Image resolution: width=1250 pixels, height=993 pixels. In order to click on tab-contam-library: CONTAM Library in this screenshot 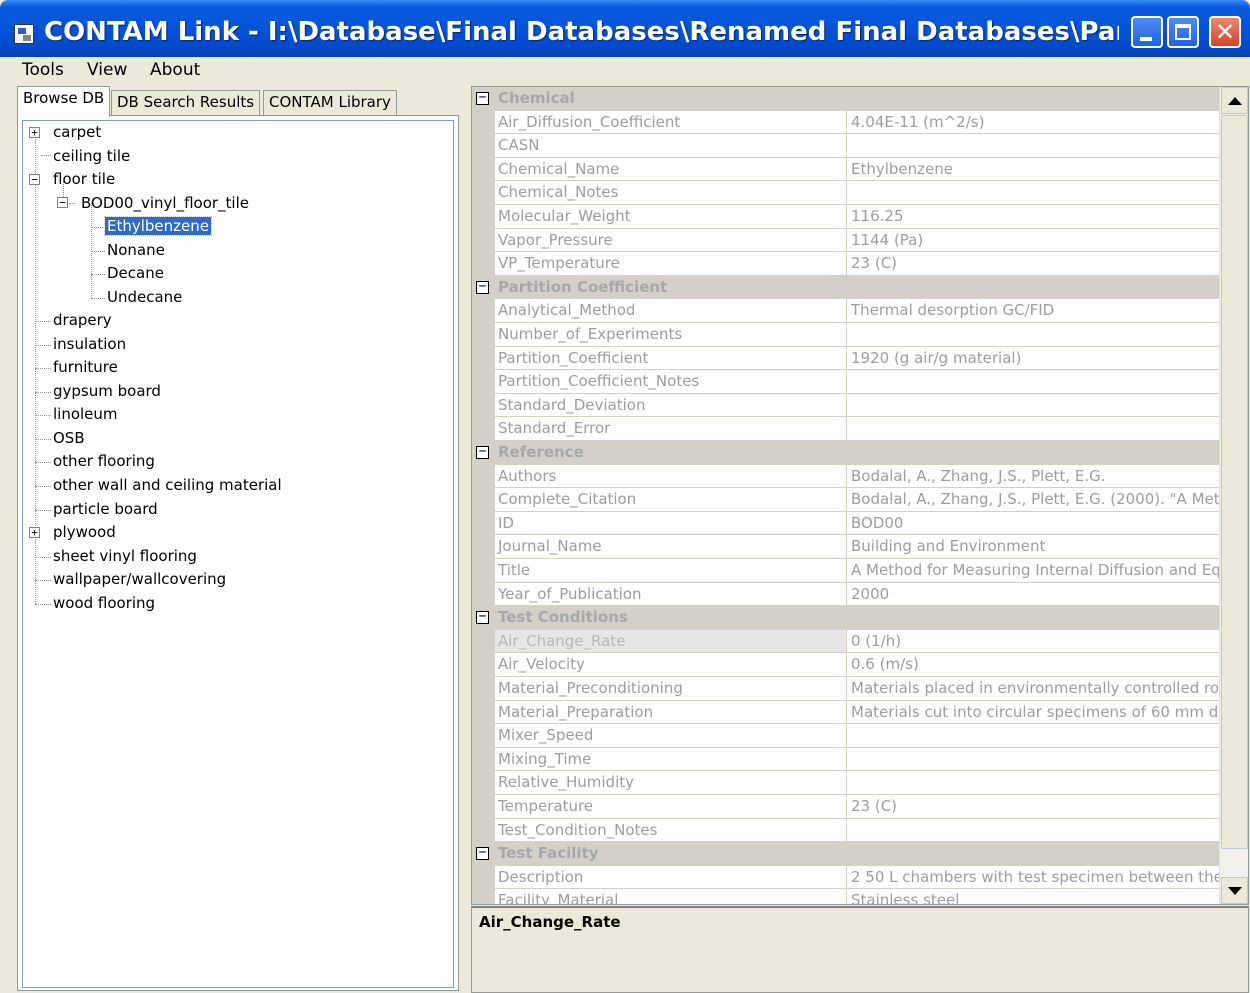, I will do `click(330, 103)`.